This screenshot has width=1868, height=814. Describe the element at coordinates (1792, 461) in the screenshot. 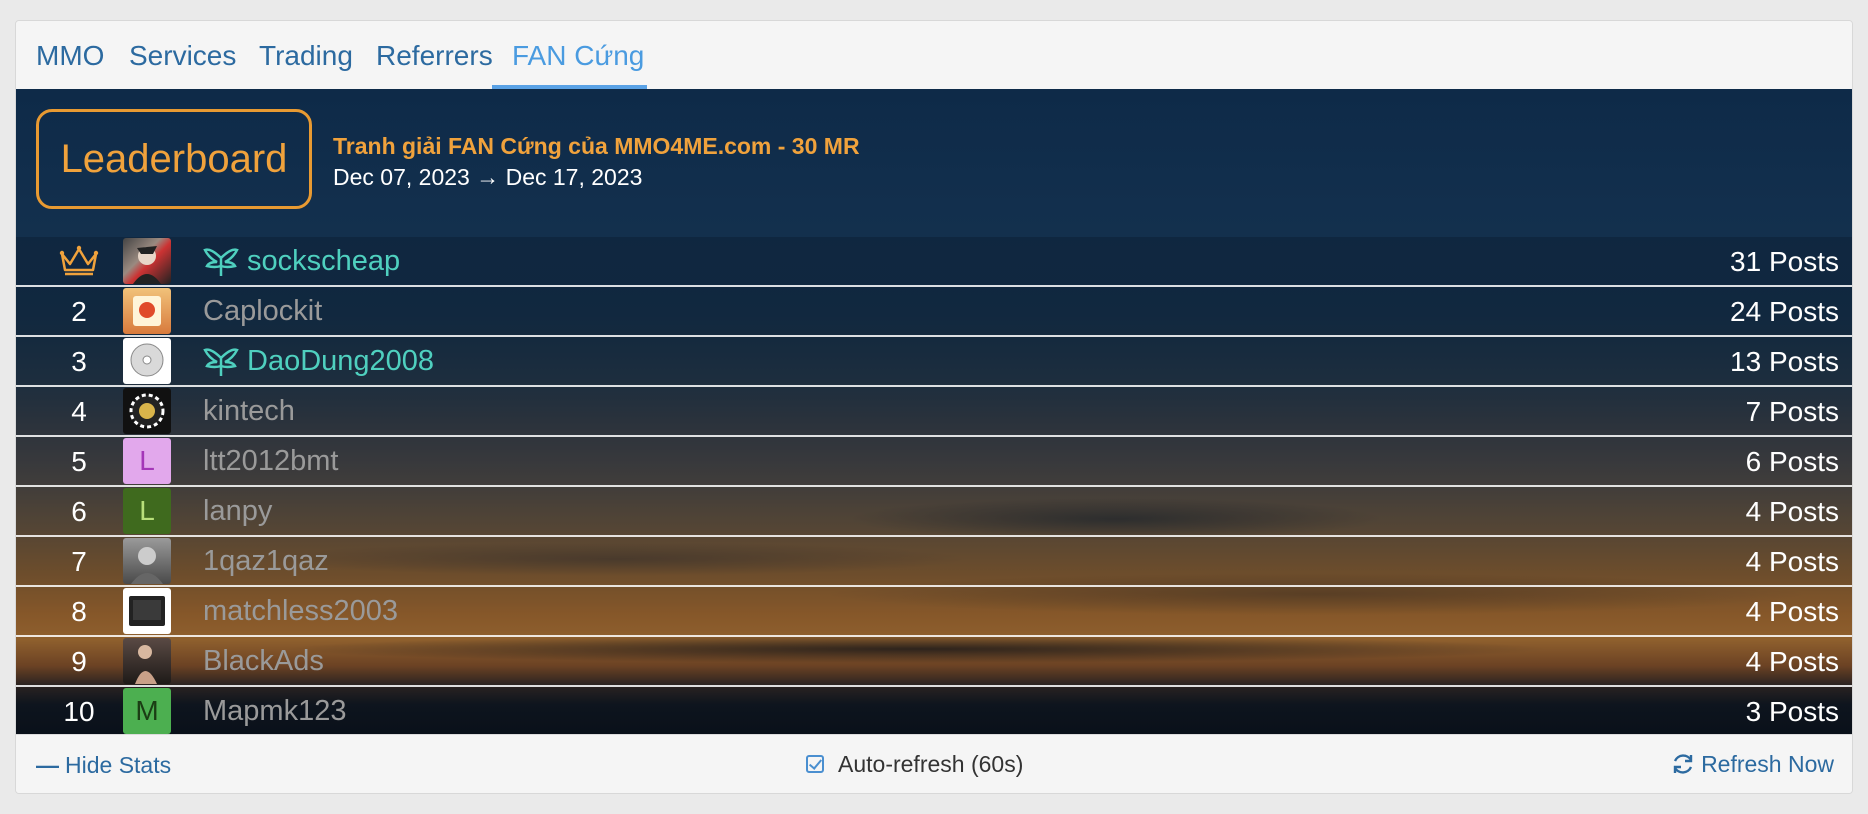

I see `post-count: 6 Posts` at that location.